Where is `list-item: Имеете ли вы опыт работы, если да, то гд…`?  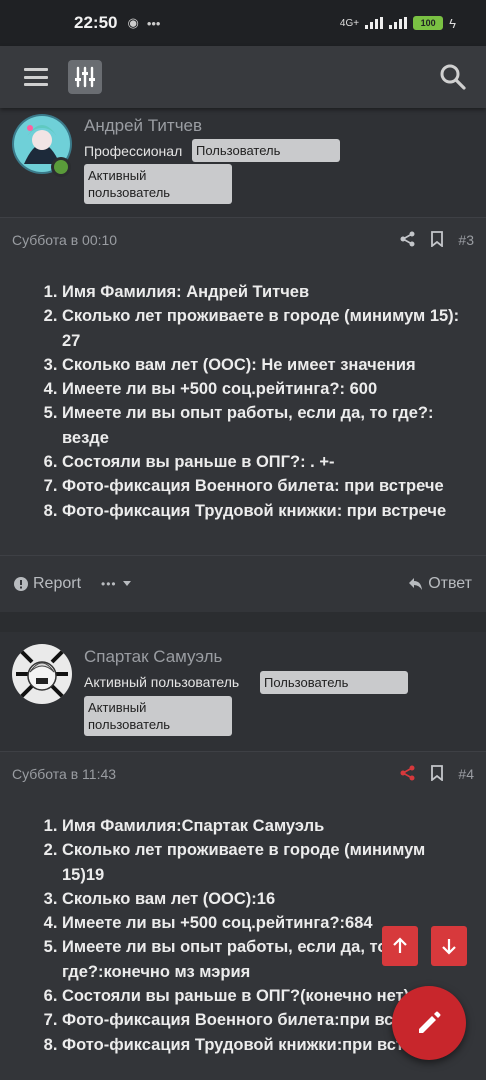
list-item: Имеете ли вы опыт работы, если да, то гд… is located at coordinates (264, 425).